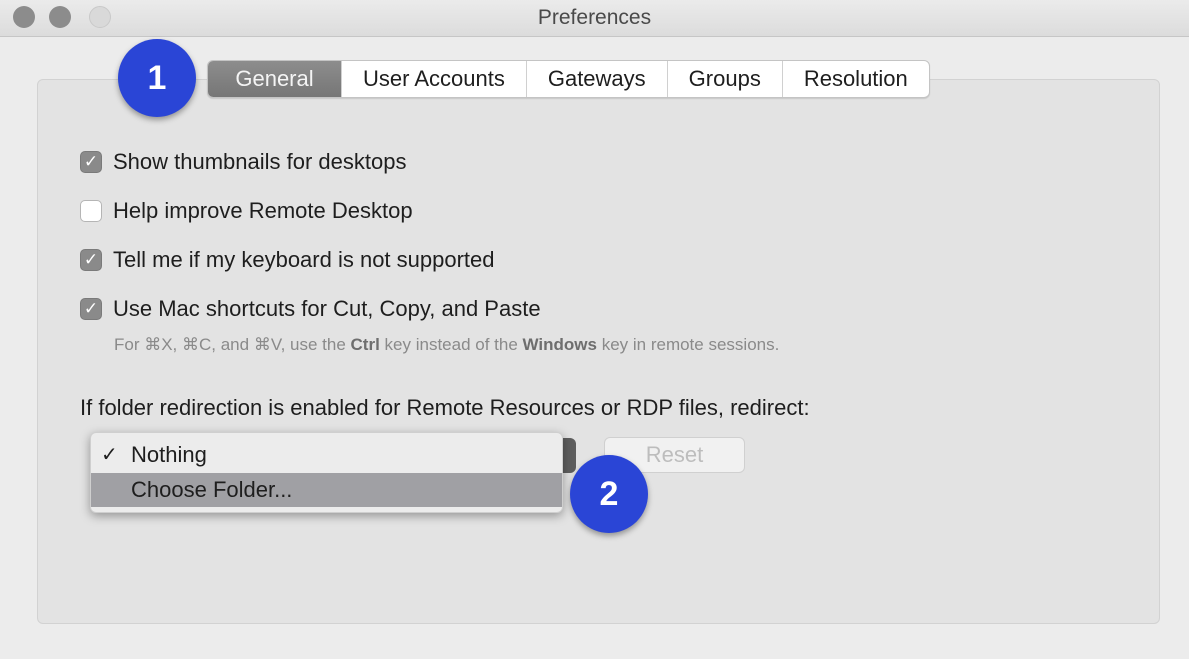 The height and width of the screenshot is (659, 1189). I want to click on checkbox, so click(91, 211).